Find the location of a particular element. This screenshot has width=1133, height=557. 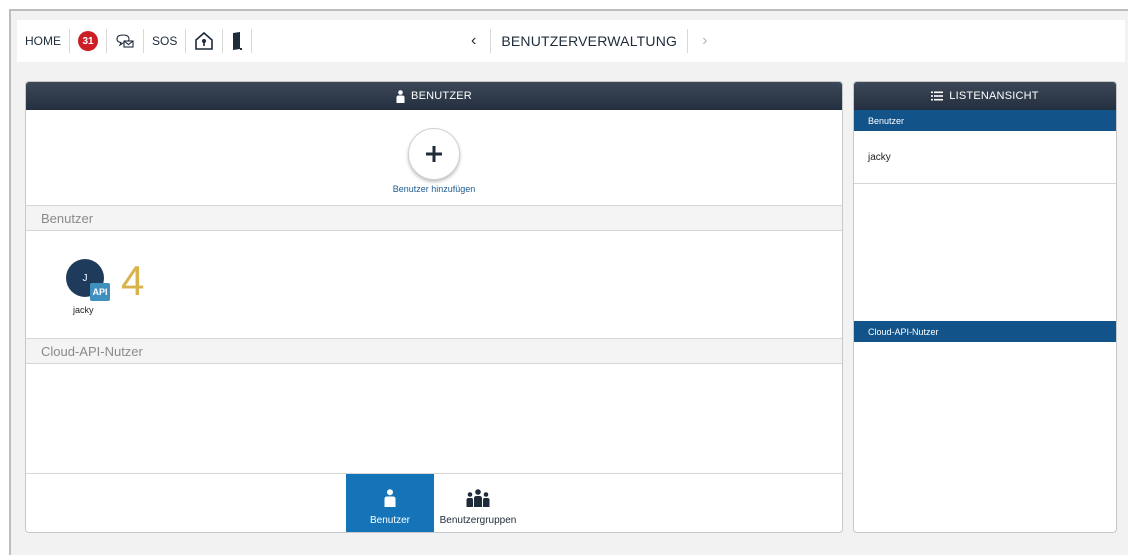

tab-users: Benutzer is located at coordinates (390, 503).